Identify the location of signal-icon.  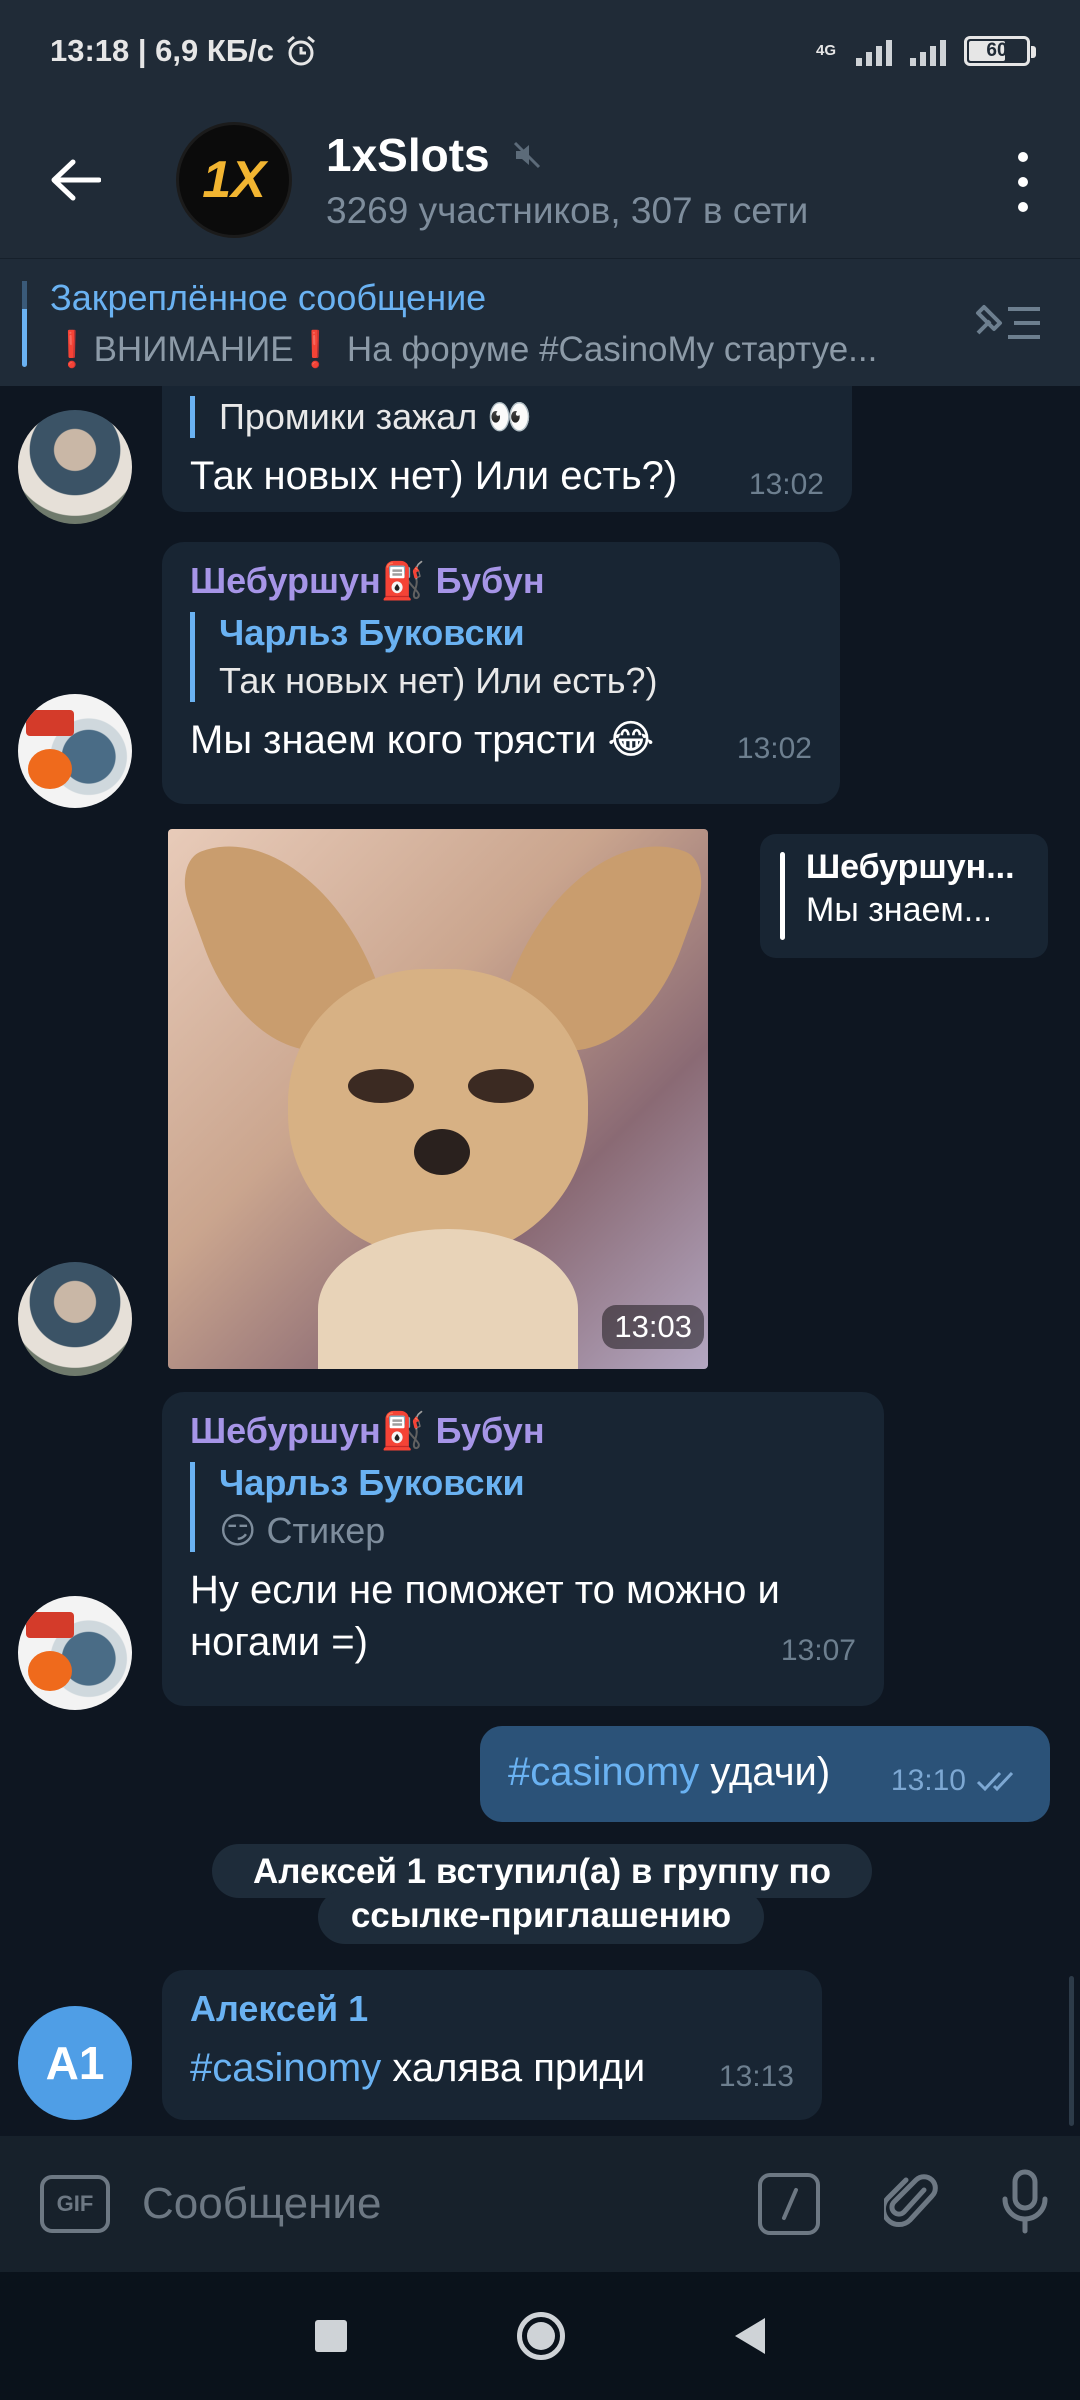
(874, 51).